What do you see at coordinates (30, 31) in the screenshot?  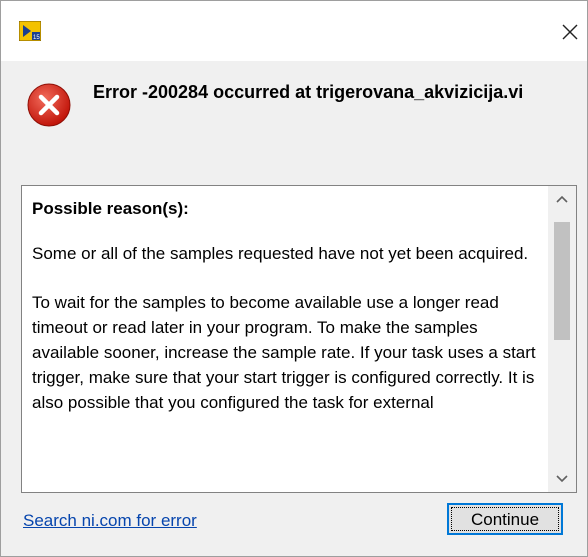 I see `labview-app-icon: 15` at bounding box center [30, 31].